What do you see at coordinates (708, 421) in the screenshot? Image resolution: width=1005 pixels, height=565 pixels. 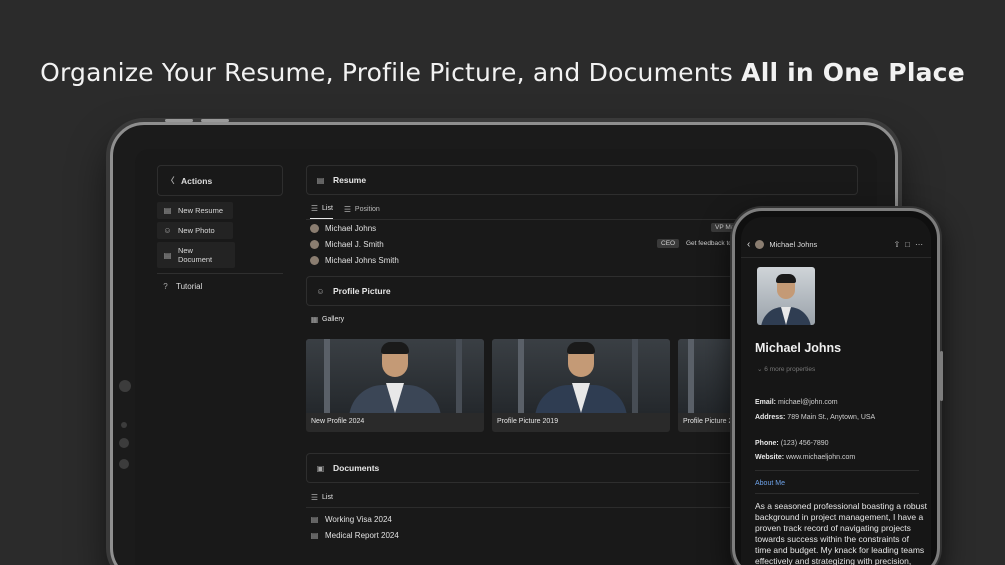 I see `card-caption: Profile Picture 2` at bounding box center [708, 421].